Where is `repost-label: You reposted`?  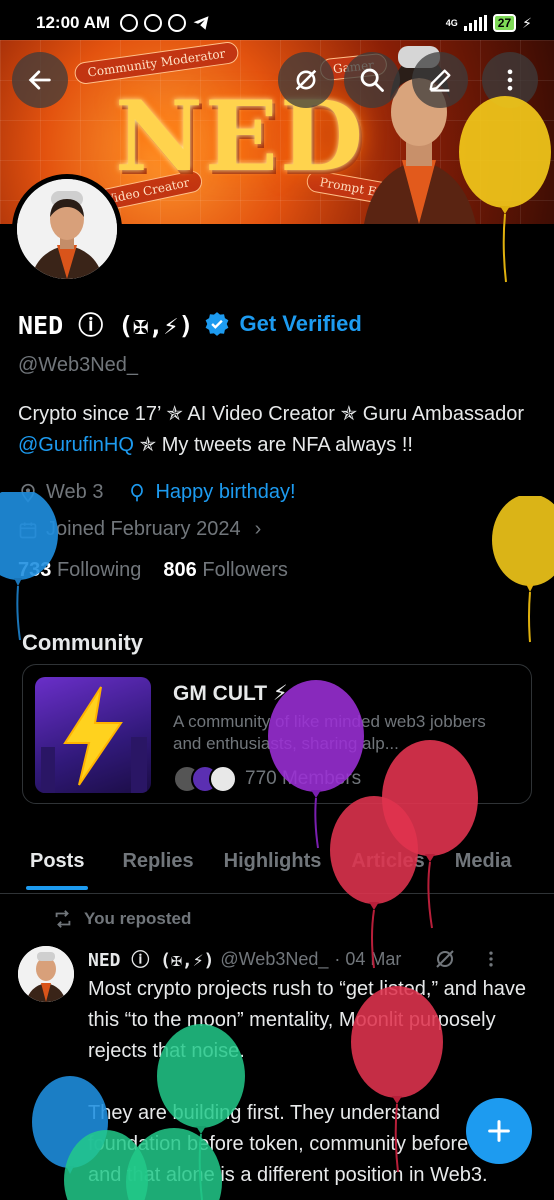
repost-label: You reposted is located at coordinates (138, 918).